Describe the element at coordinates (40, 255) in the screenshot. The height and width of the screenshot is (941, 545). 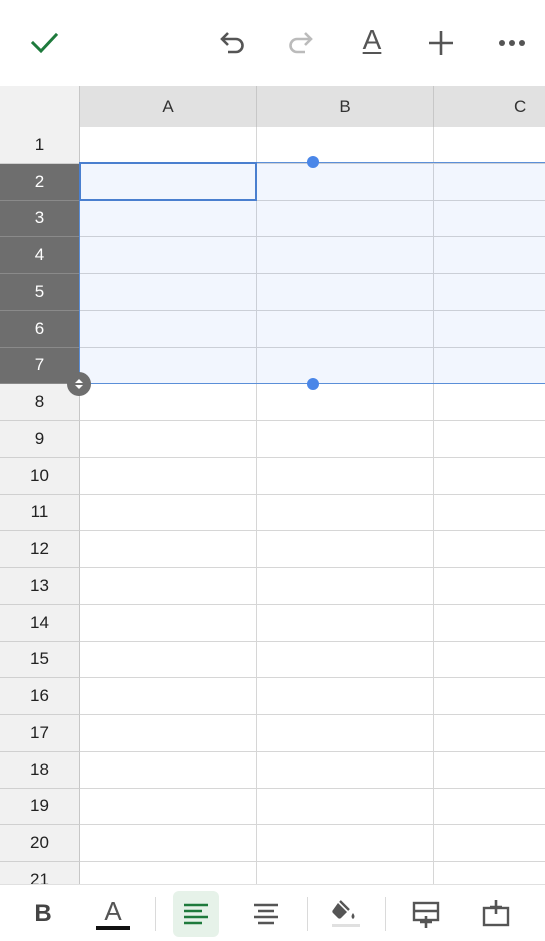
I see `row-header-4: 4` at that location.